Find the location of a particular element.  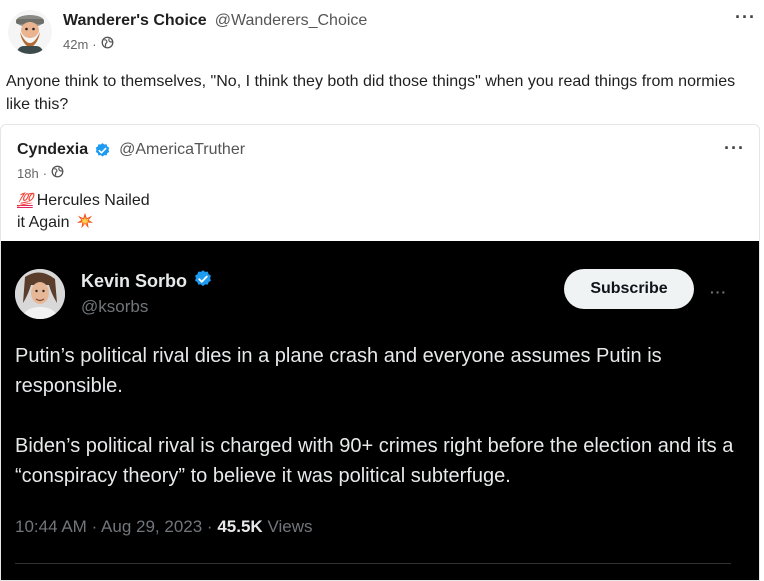

embedded-time: 10:44 AM is located at coordinates (51, 526).